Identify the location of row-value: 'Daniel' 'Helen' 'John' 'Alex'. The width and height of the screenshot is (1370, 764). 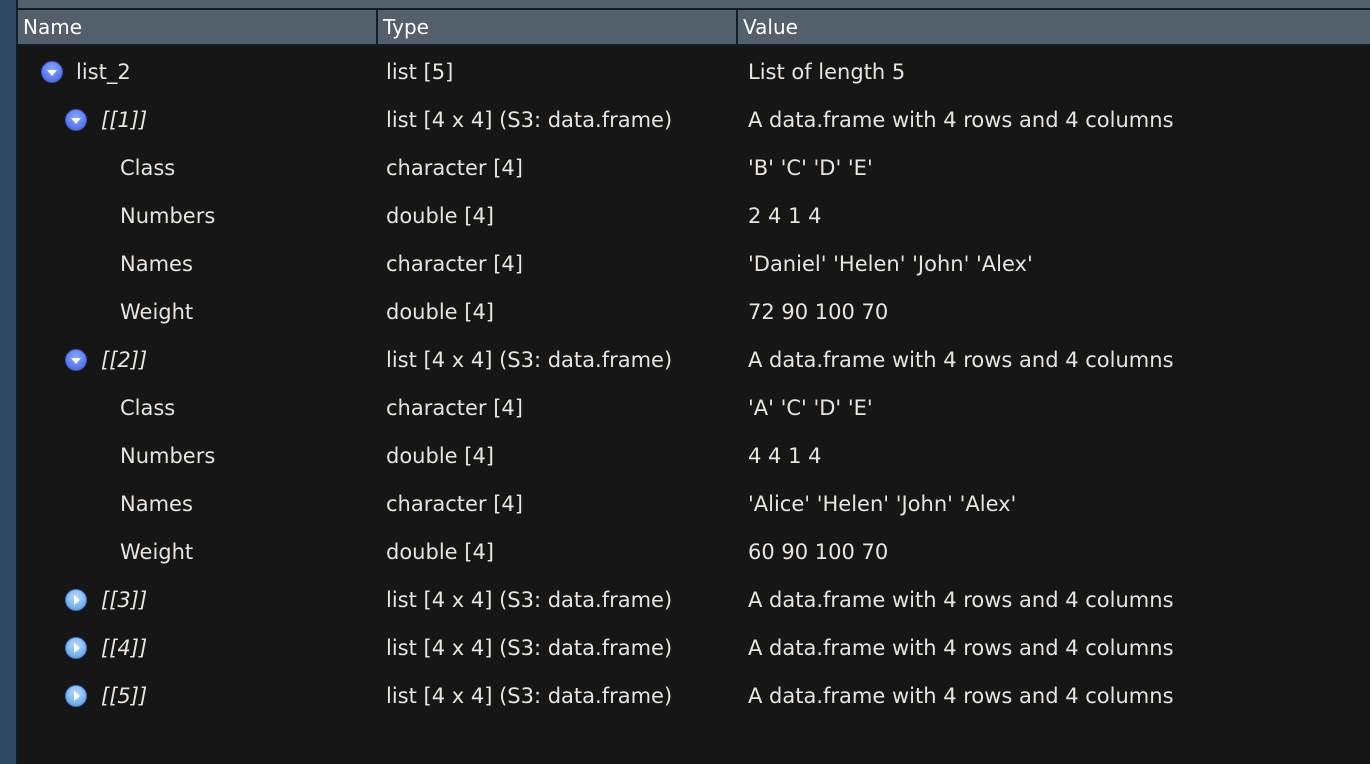
(890, 264).